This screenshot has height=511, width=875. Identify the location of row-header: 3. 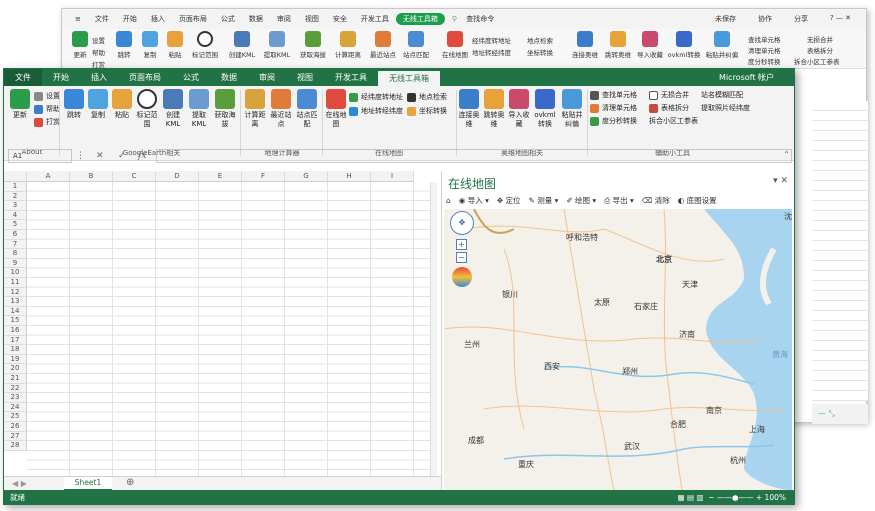
(15, 206).